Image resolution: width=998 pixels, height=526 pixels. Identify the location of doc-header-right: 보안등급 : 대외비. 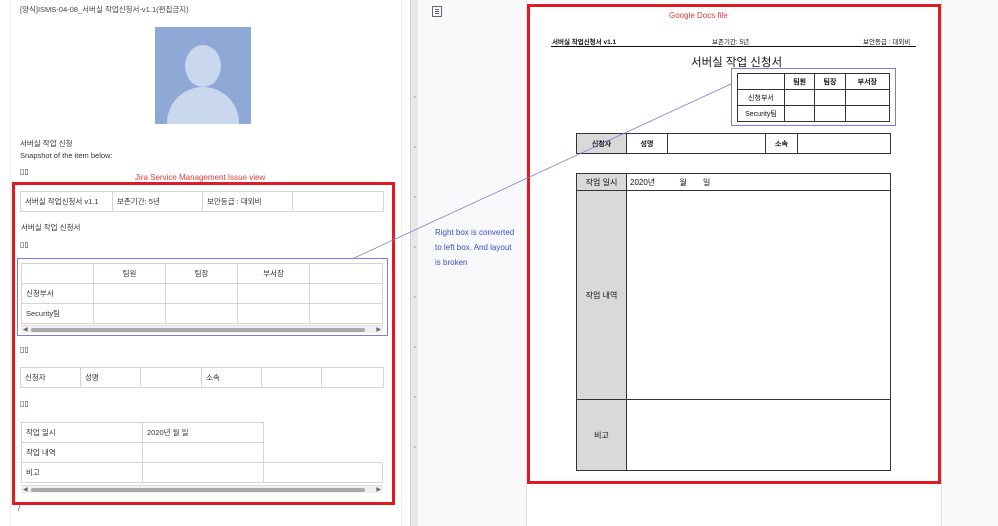
(887, 42).